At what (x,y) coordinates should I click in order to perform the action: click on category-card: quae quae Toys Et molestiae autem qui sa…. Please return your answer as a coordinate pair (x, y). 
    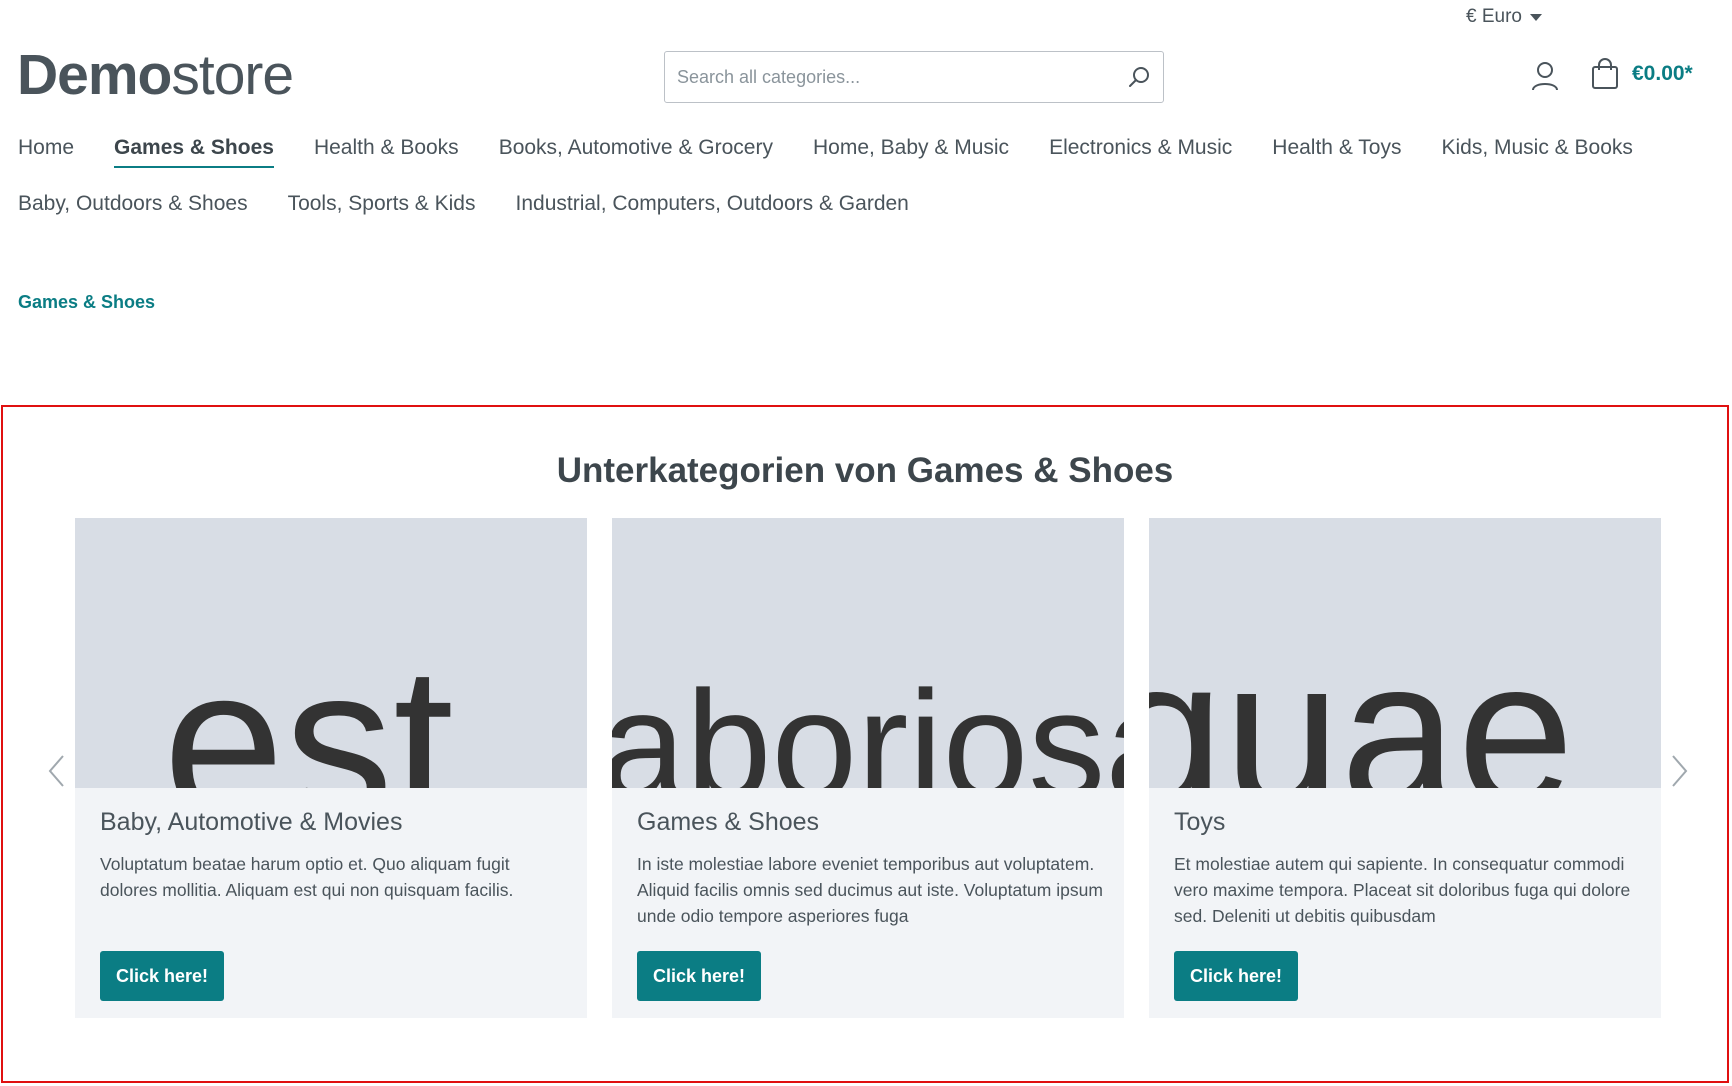
    Looking at the image, I should click on (1405, 768).